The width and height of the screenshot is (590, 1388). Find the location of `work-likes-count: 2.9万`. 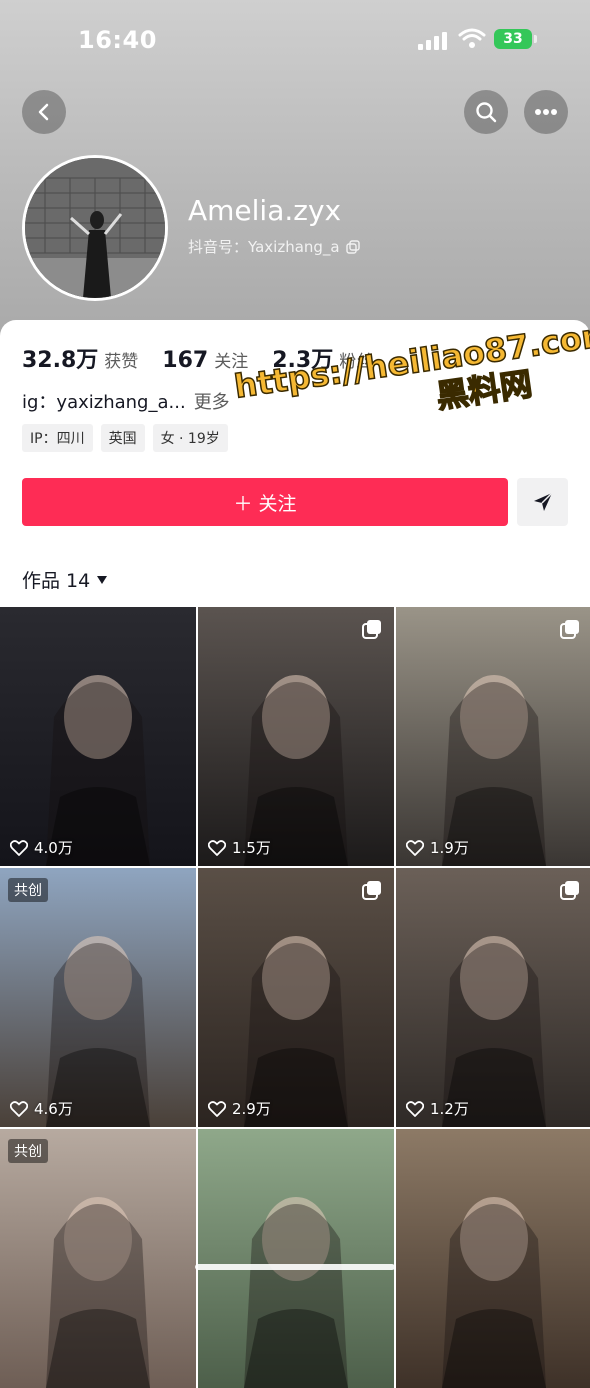

work-likes-count: 2.9万 is located at coordinates (251, 1109).